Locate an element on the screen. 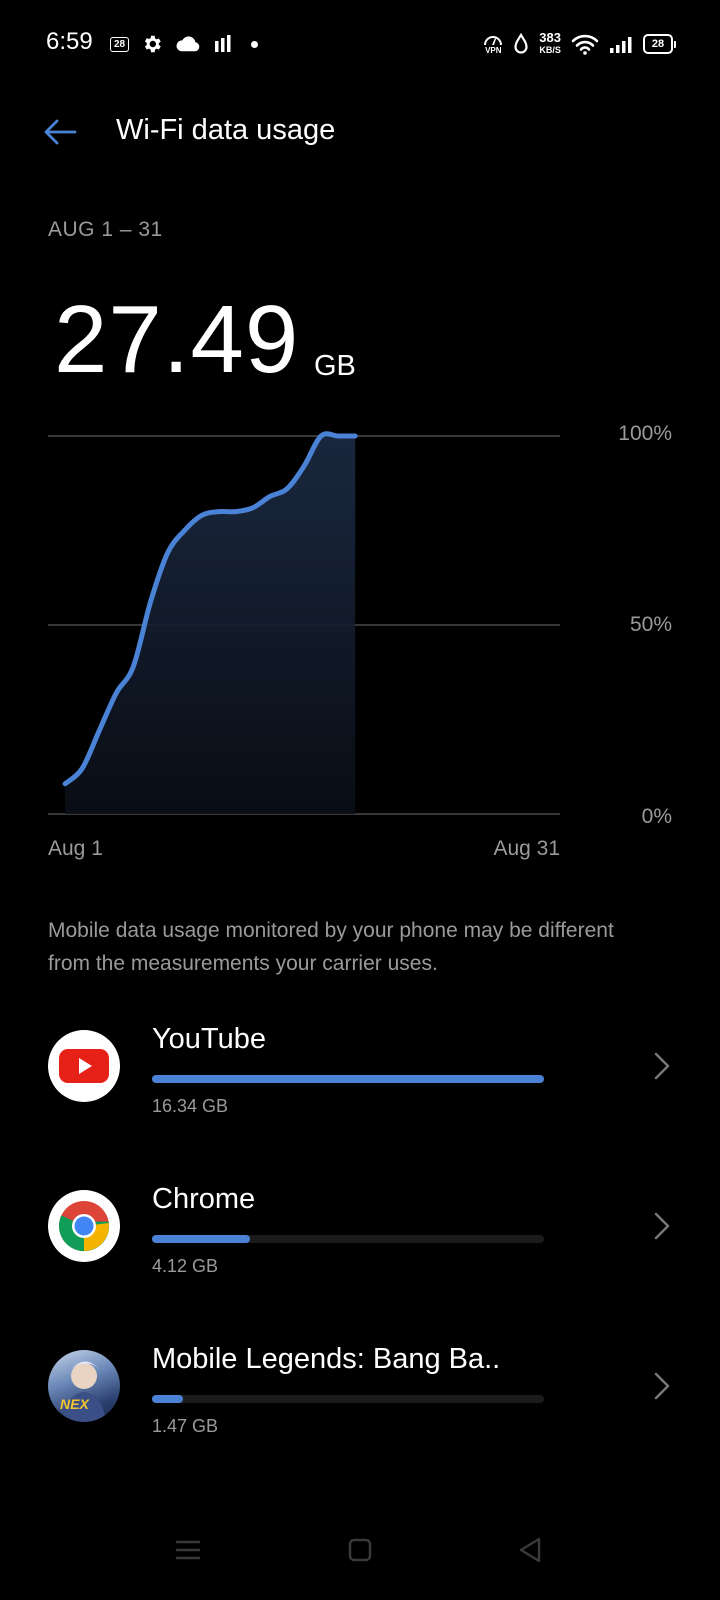 This screenshot has height=1600, width=720. back-arrow-icon is located at coordinates (60, 132).